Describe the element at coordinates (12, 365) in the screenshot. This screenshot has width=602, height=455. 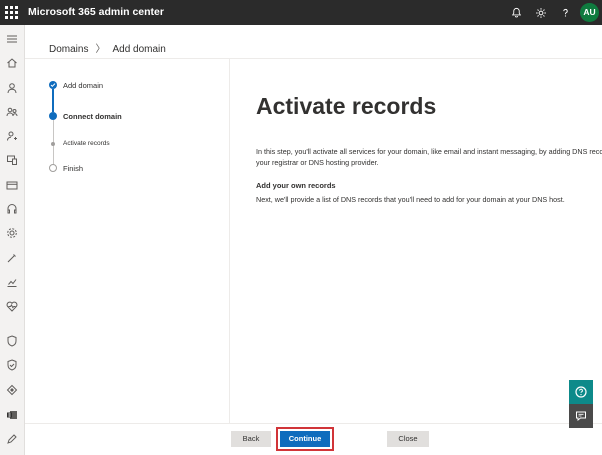
I see `compliance-icon` at that location.